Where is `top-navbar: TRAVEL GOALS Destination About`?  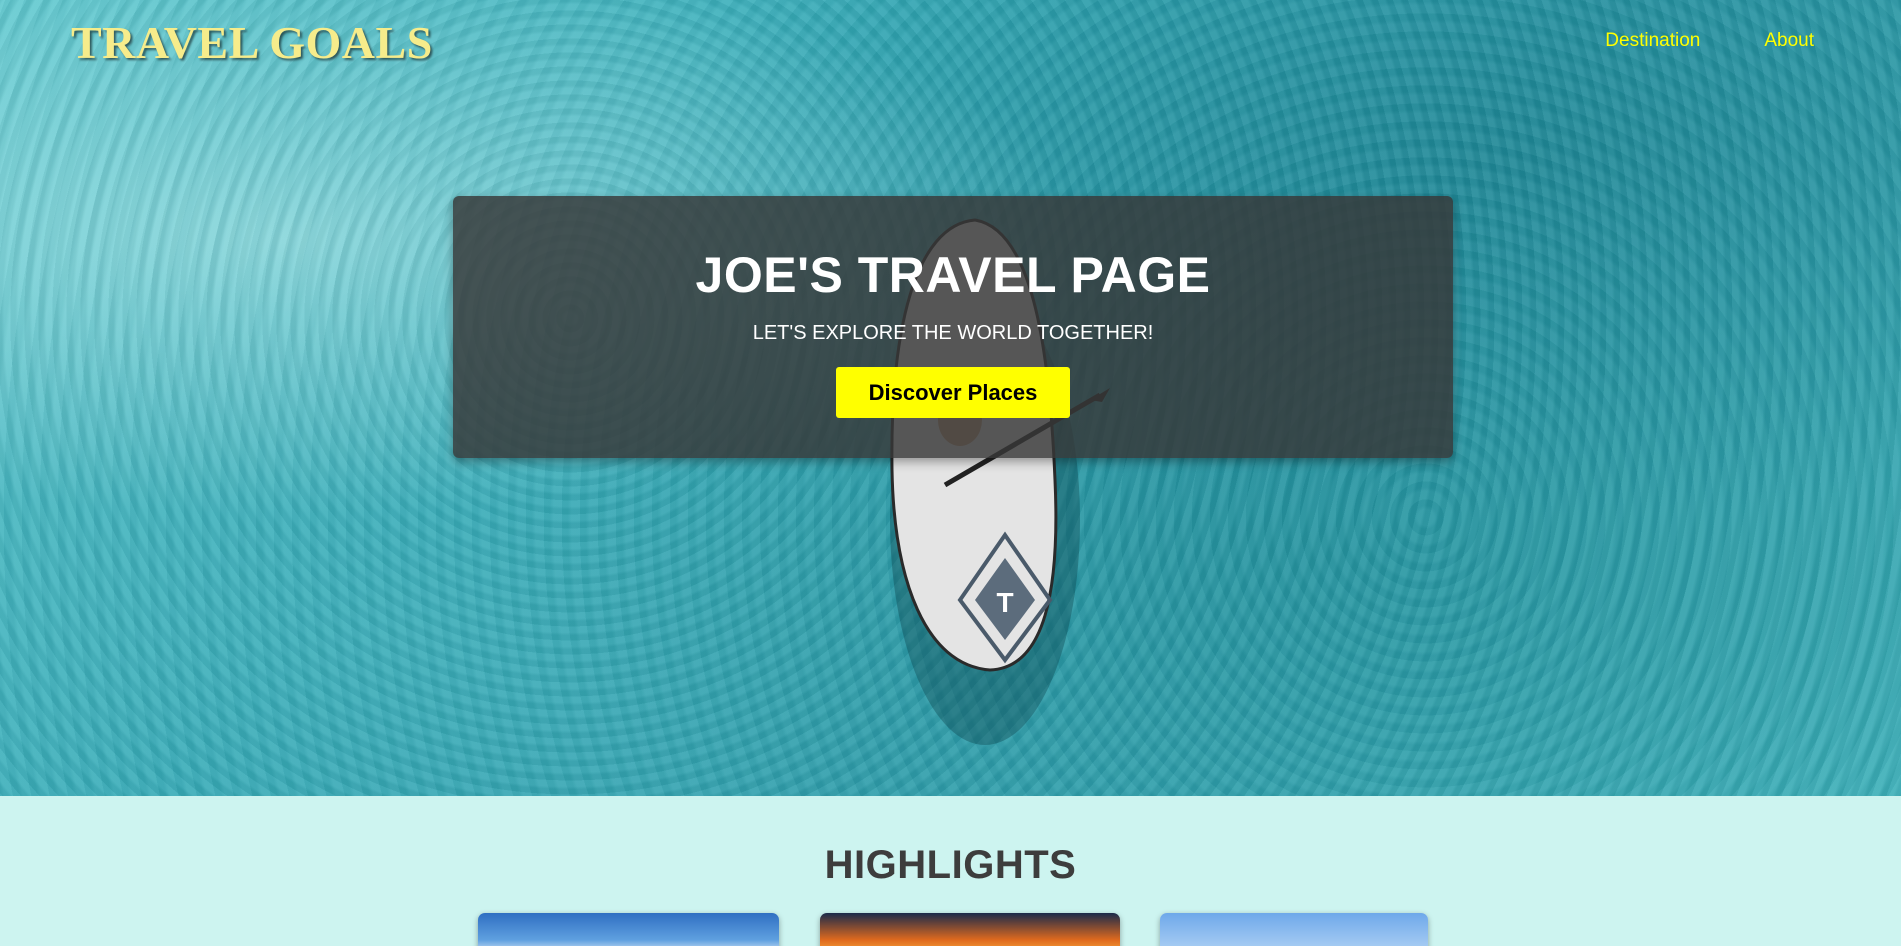 top-navbar: TRAVEL GOALS Destination About is located at coordinates (950, 45).